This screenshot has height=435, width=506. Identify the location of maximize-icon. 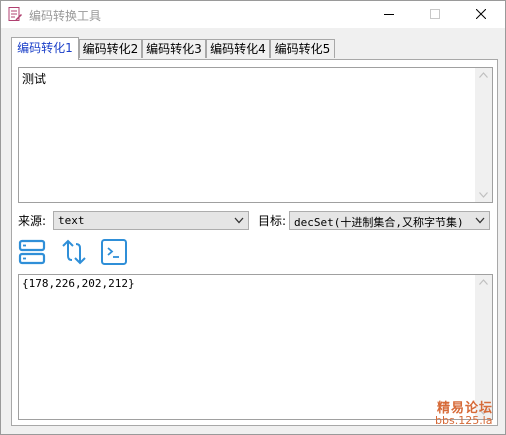
(435, 14).